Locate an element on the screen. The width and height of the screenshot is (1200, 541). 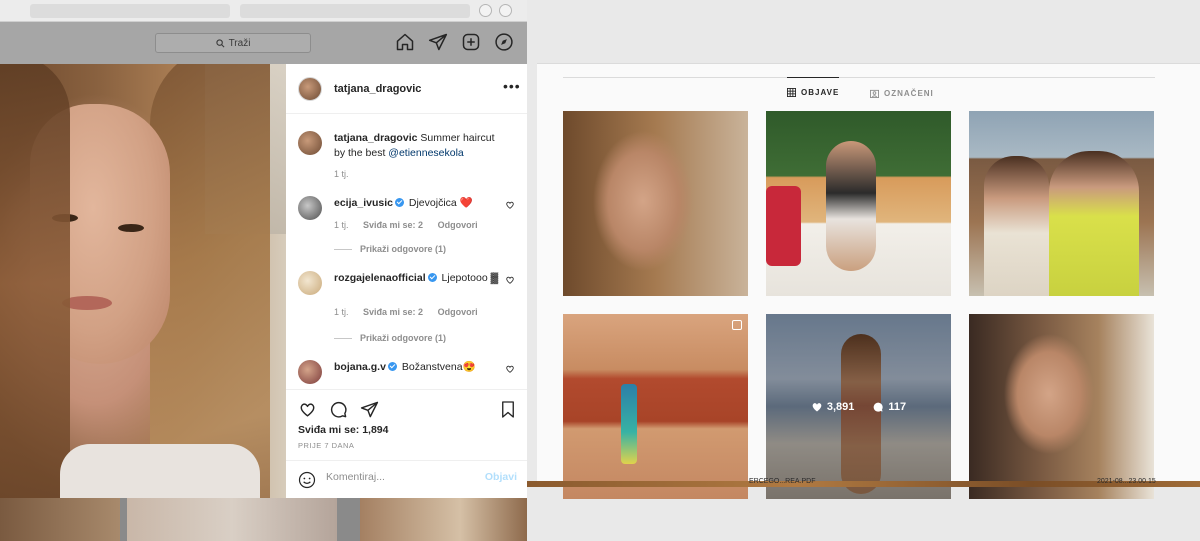
nav-icons is located at coordinates (461, 42).